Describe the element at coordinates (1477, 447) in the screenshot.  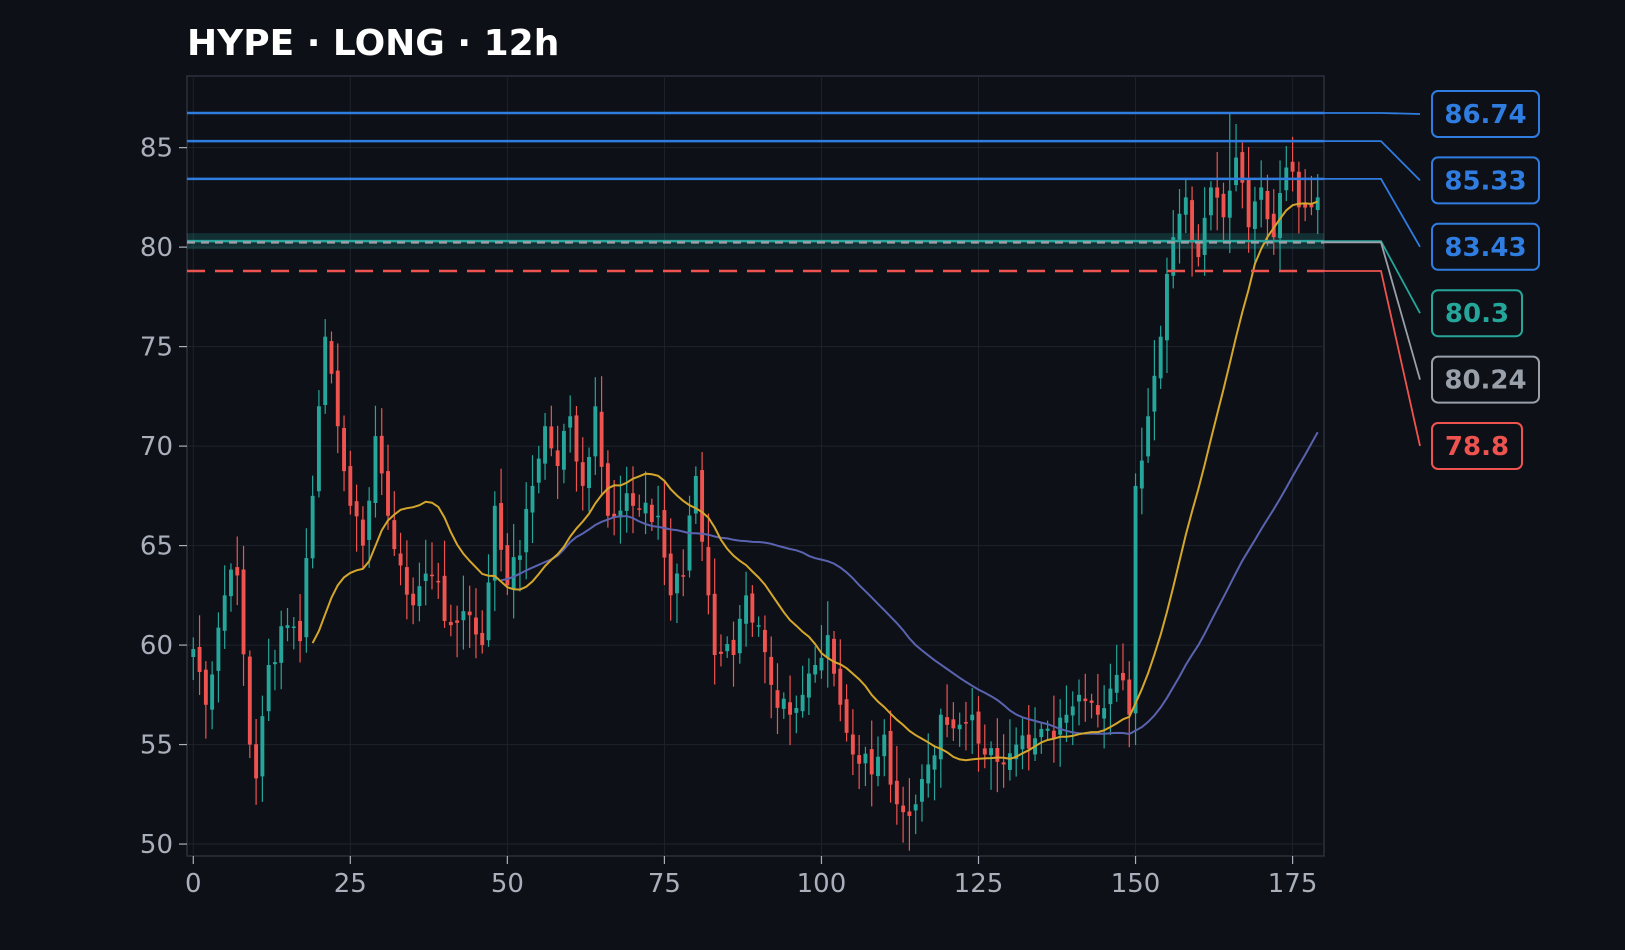
I see `level-tag-label: 78.8` at that location.